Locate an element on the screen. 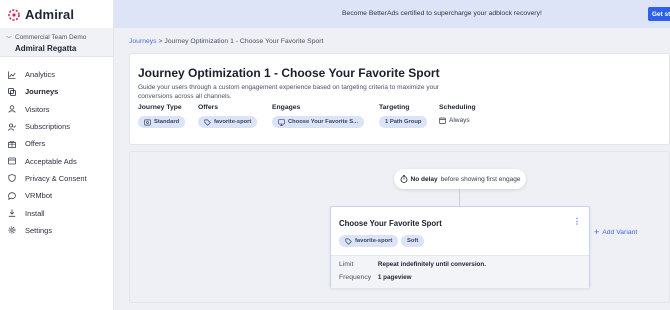 The height and width of the screenshot is (310, 670). journeys-icon is located at coordinates (12, 92).